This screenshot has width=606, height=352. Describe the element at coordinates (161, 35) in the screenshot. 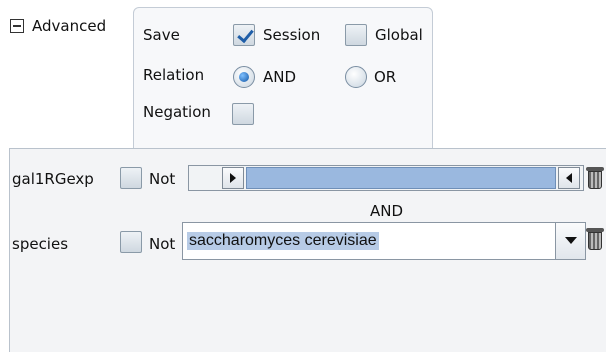

I see `save-label: Save` at that location.